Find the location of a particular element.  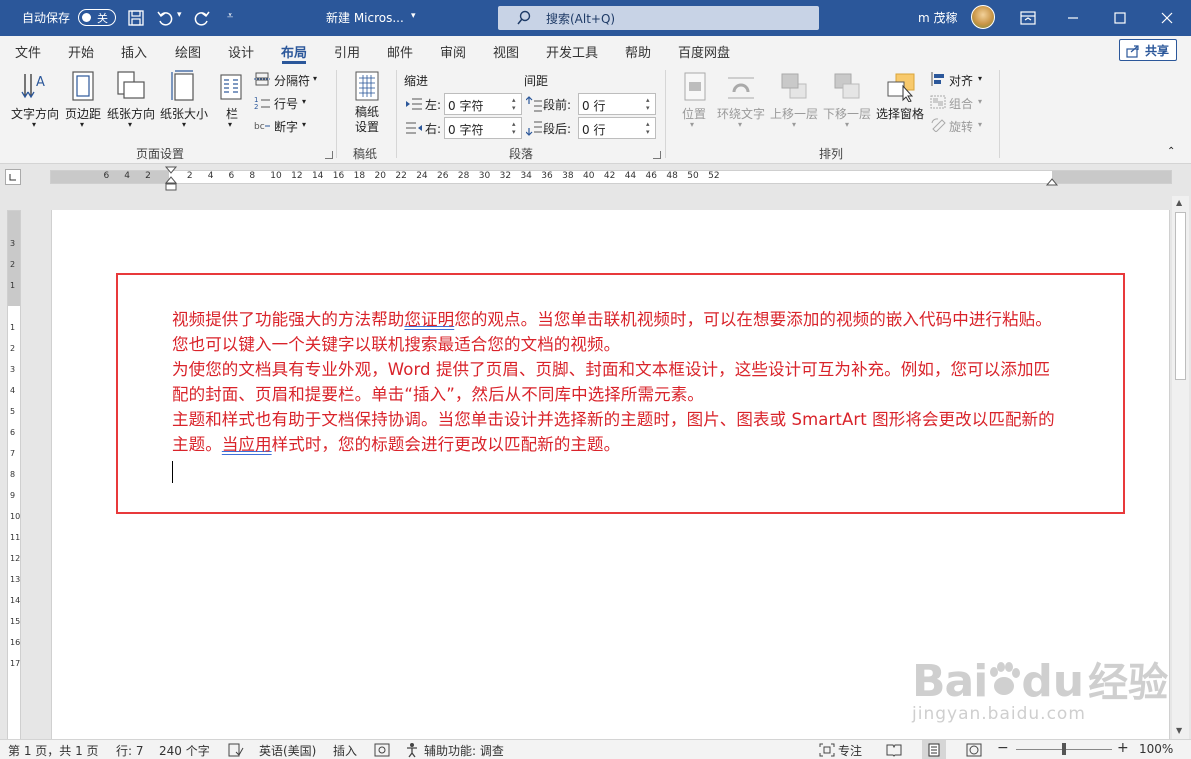

page-count: 第 1 页，共 1 页 is located at coordinates (53, 750).